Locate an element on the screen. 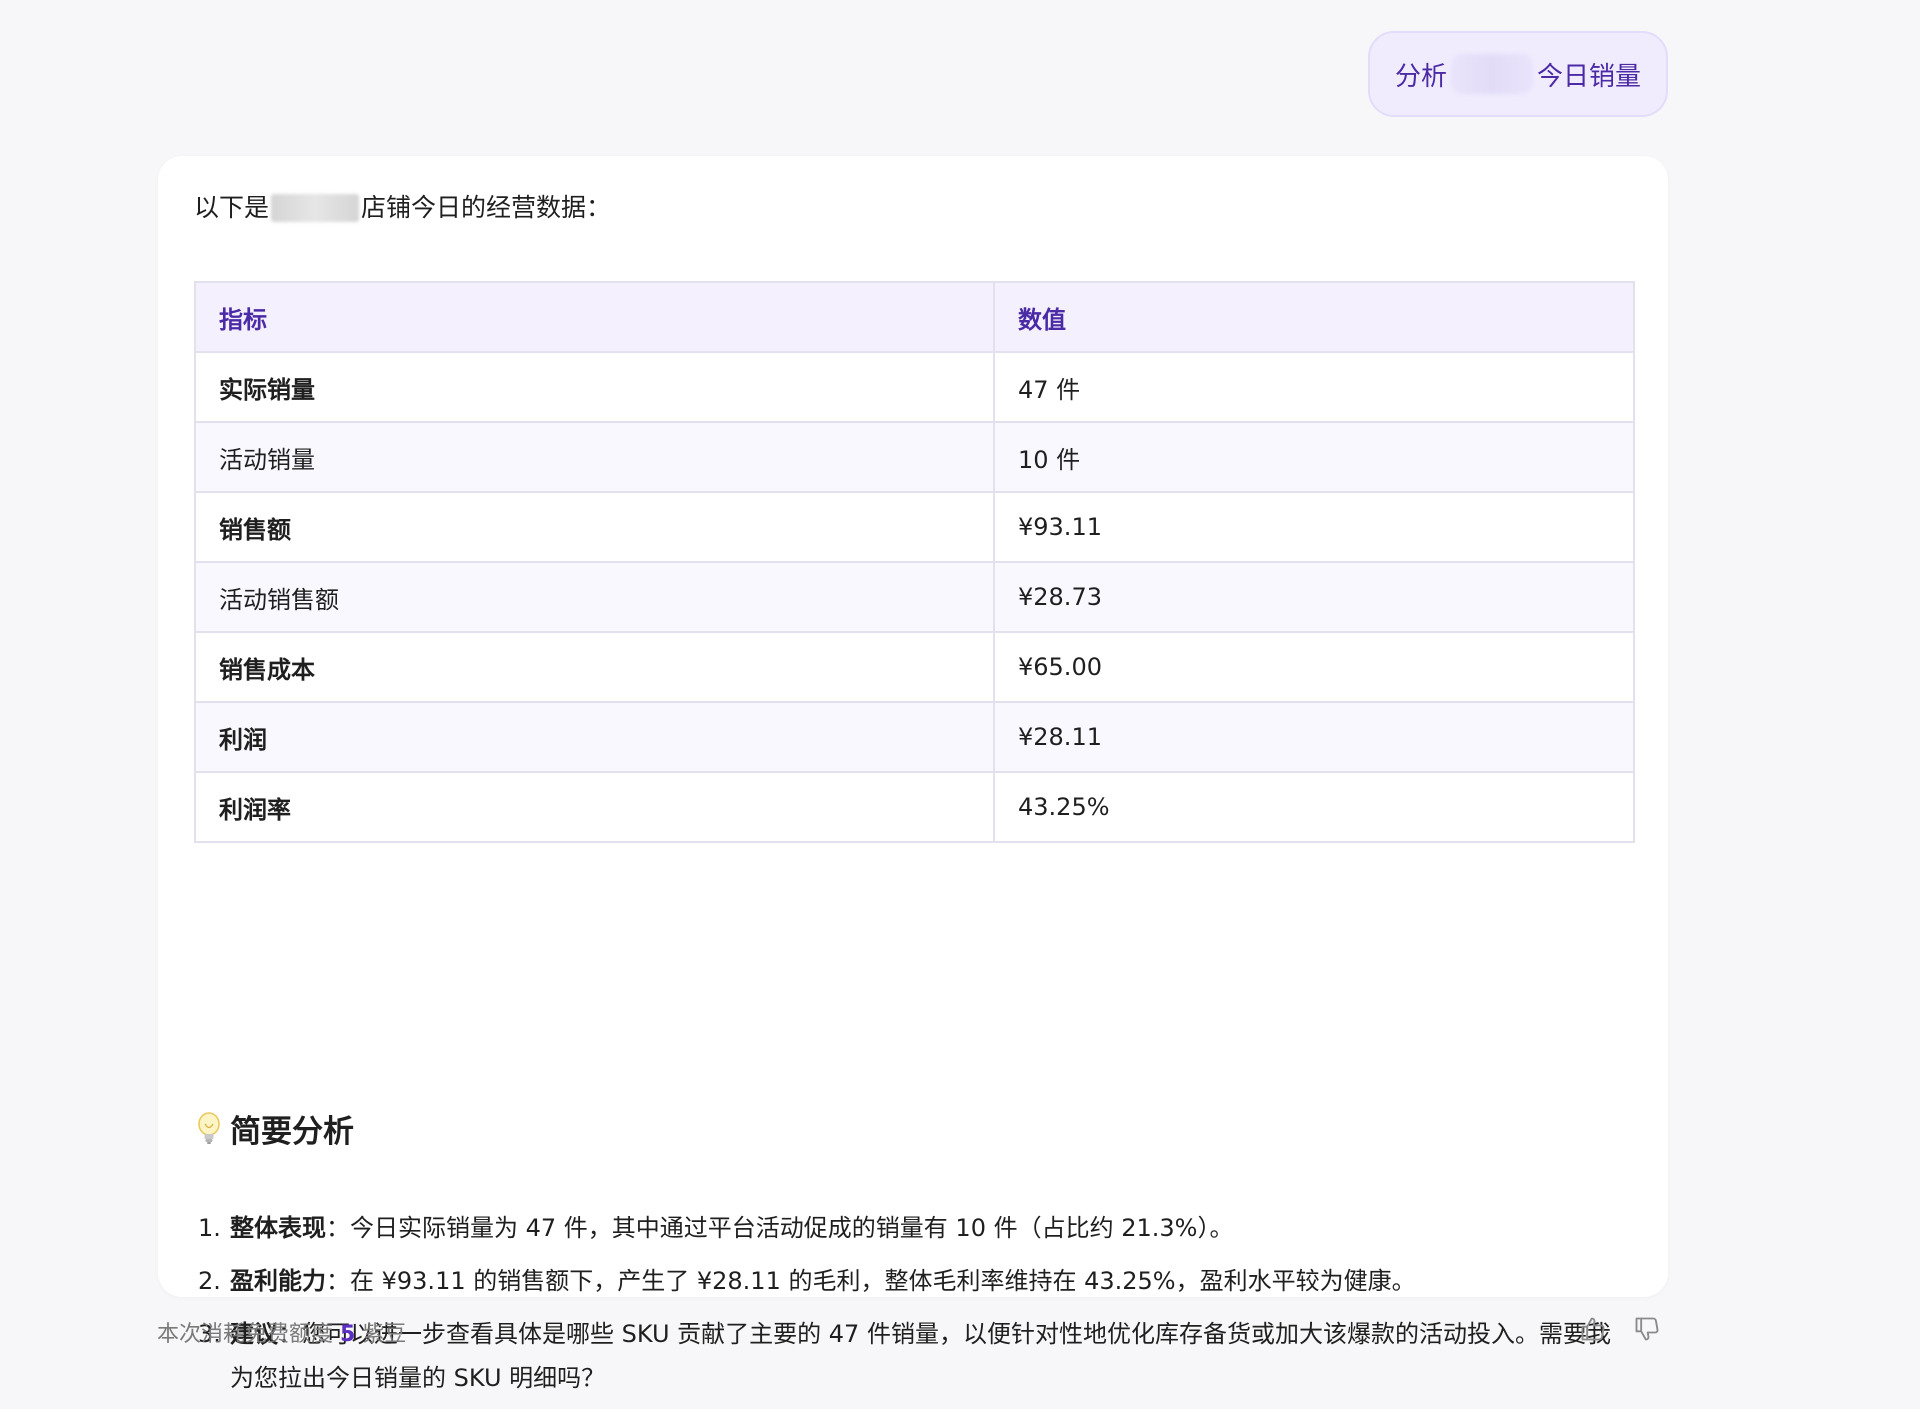 The height and width of the screenshot is (1409, 1920). table-row: 销售额 ¥93.11 is located at coordinates (914, 527).